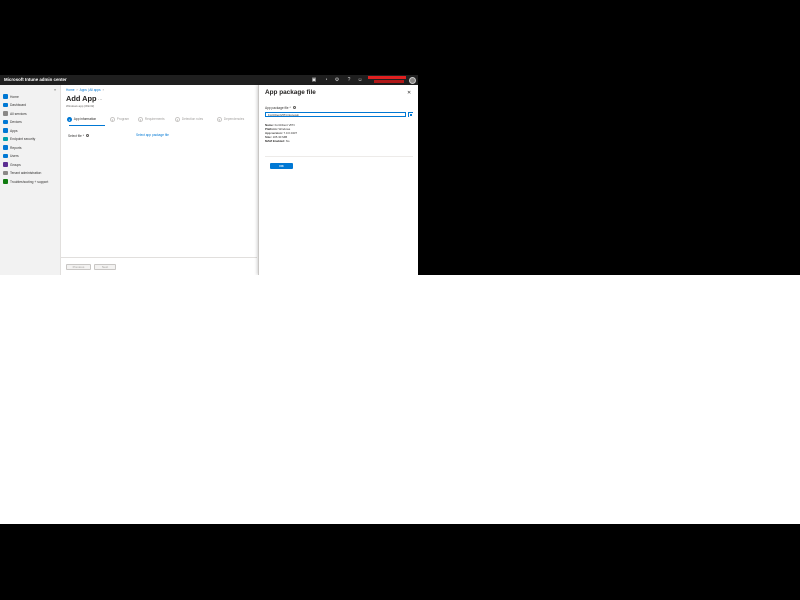  I want to click on page-subtitle: Windows app (Win32), so click(80, 105).